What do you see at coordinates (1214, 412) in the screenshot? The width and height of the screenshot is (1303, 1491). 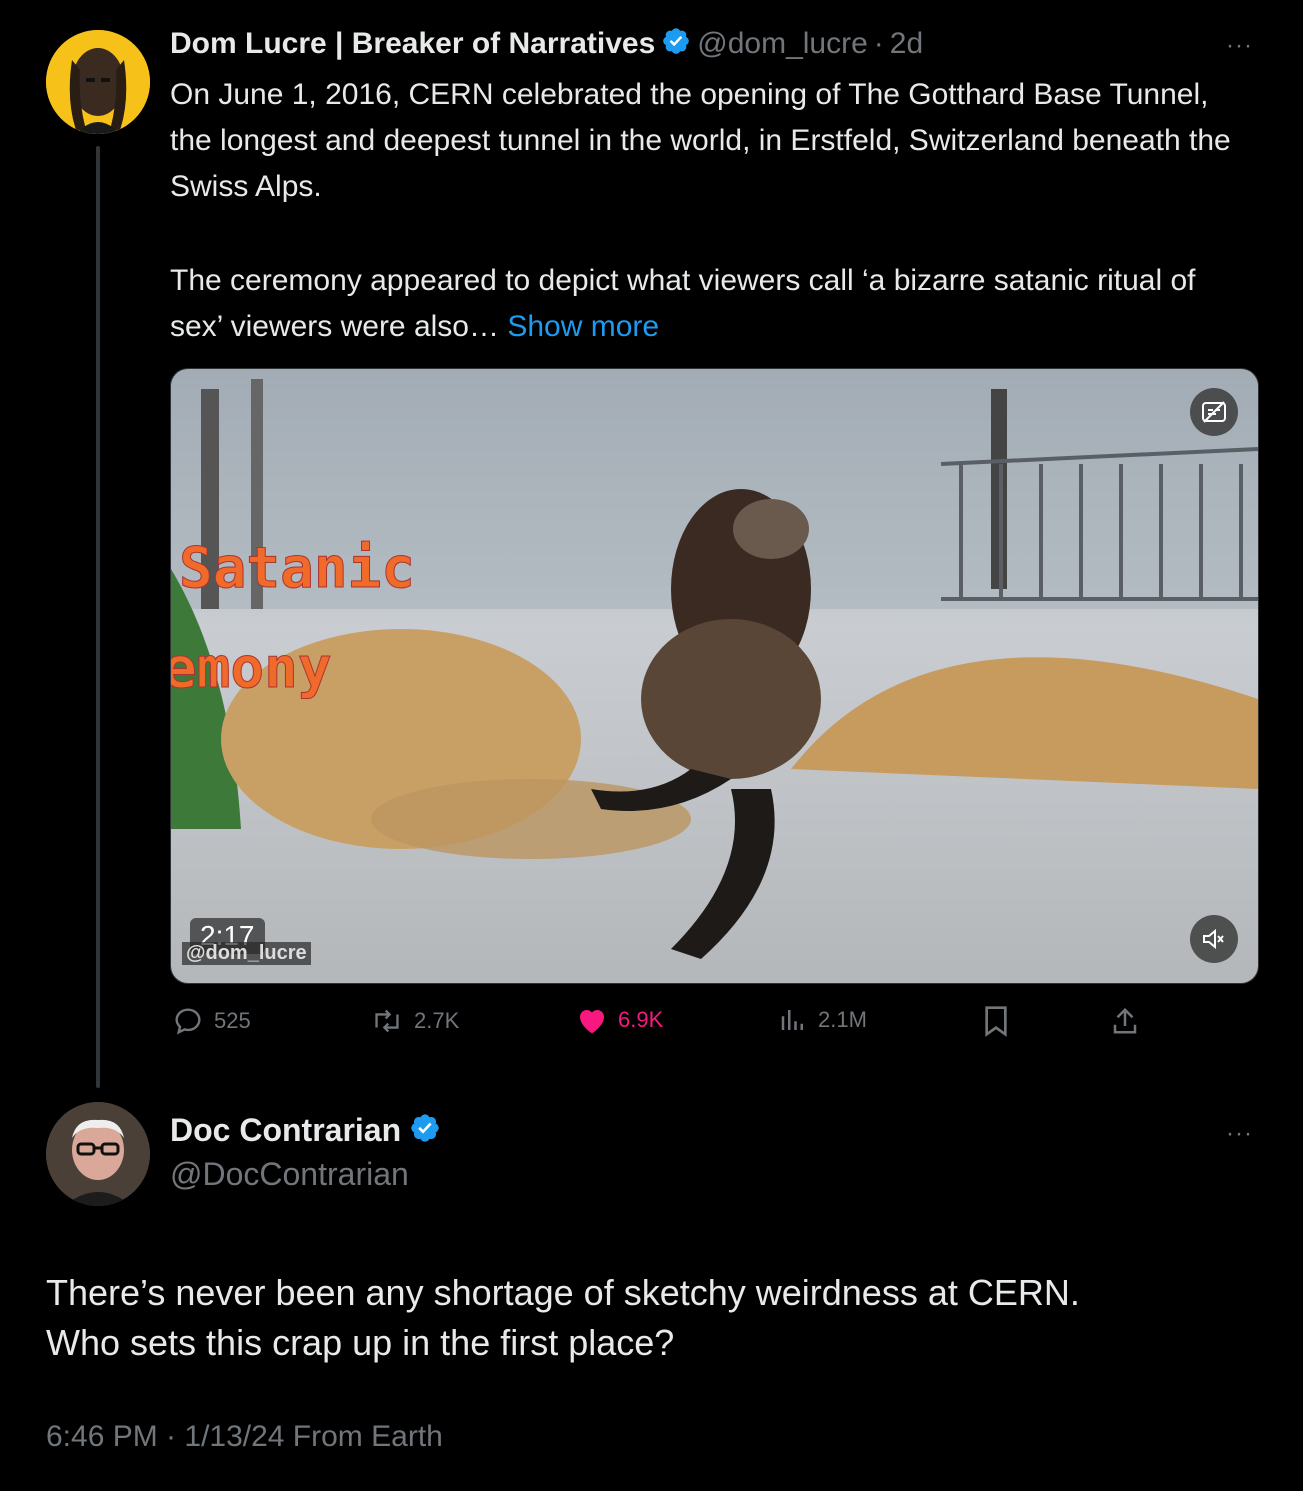 I see `captions-toggle-icon` at bounding box center [1214, 412].